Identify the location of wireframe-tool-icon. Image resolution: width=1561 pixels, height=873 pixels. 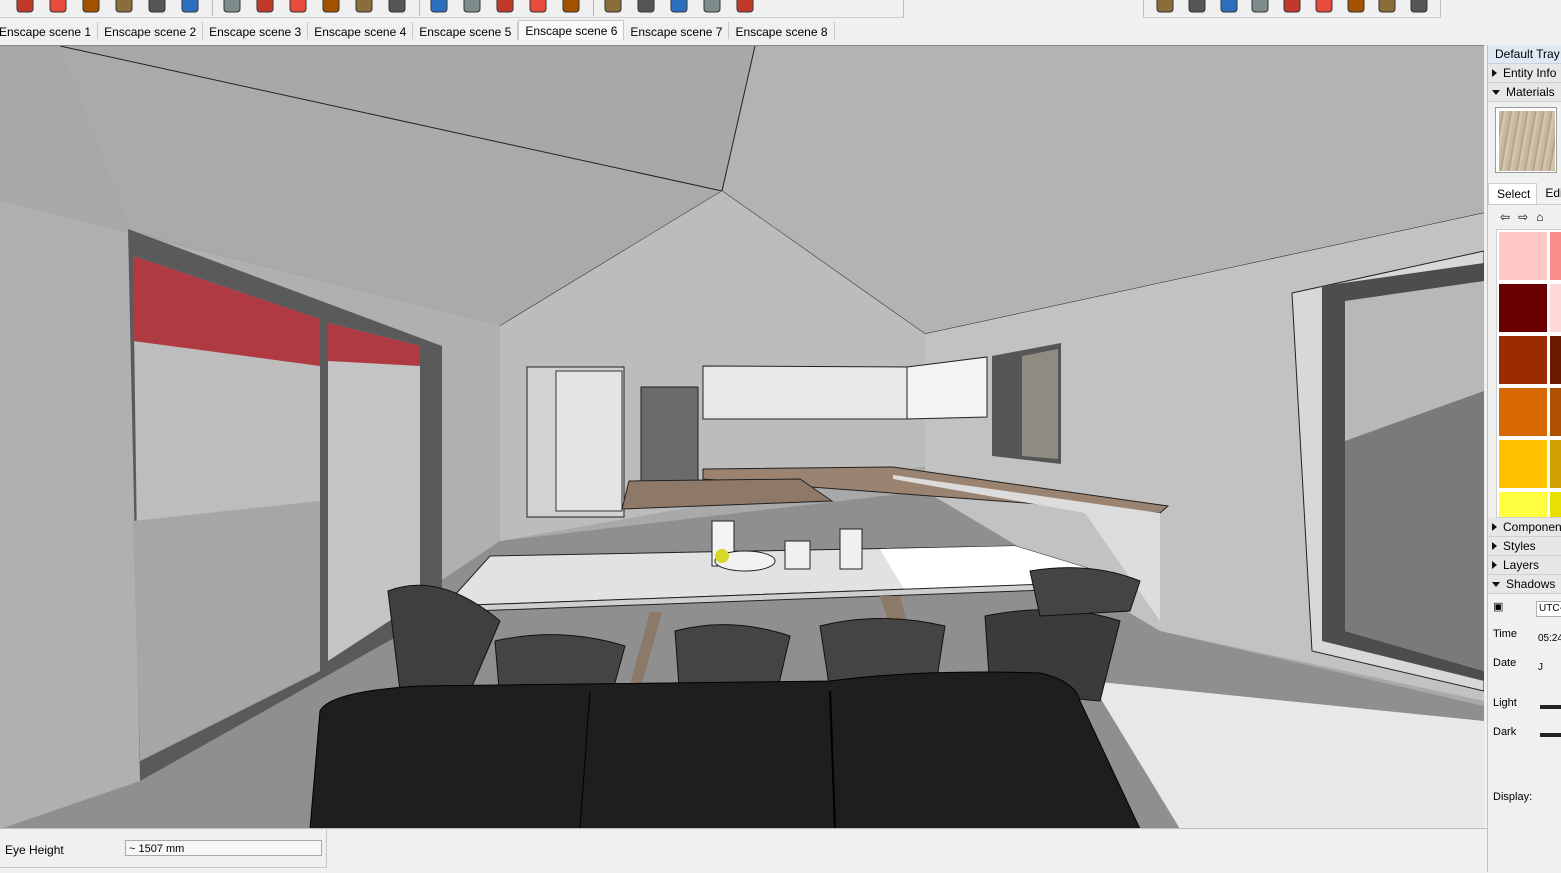
(1292, 7).